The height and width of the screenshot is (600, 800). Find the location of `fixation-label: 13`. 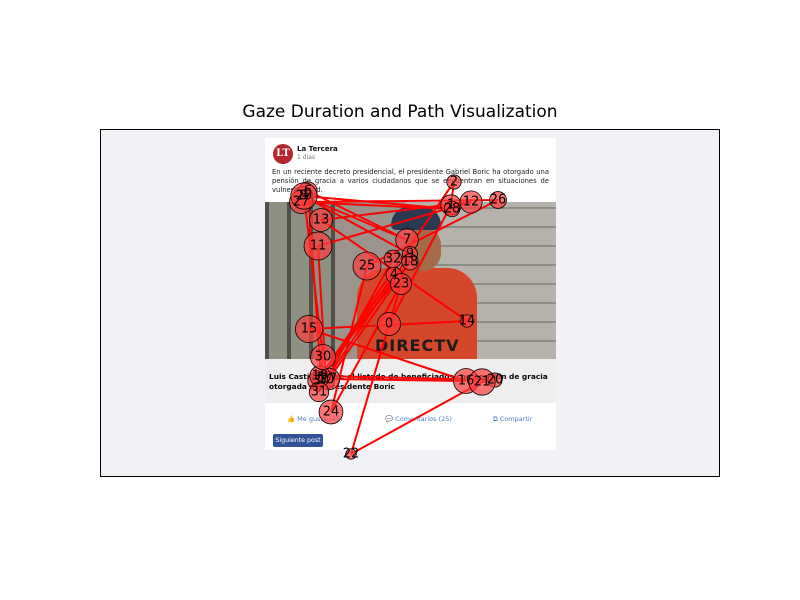

fixation-label: 13 is located at coordinates (321, 220).